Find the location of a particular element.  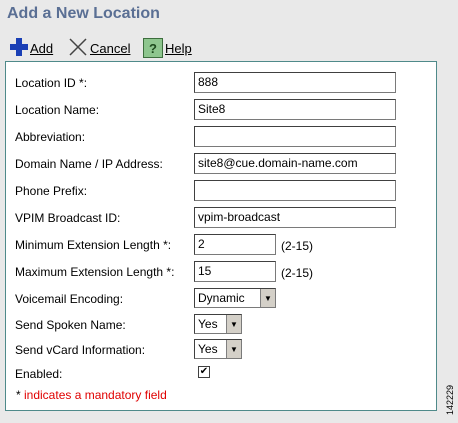

row-voicemail-encoding: Voicemail Encoding: Dynamic ▼ is located at coordinates (221, 299).